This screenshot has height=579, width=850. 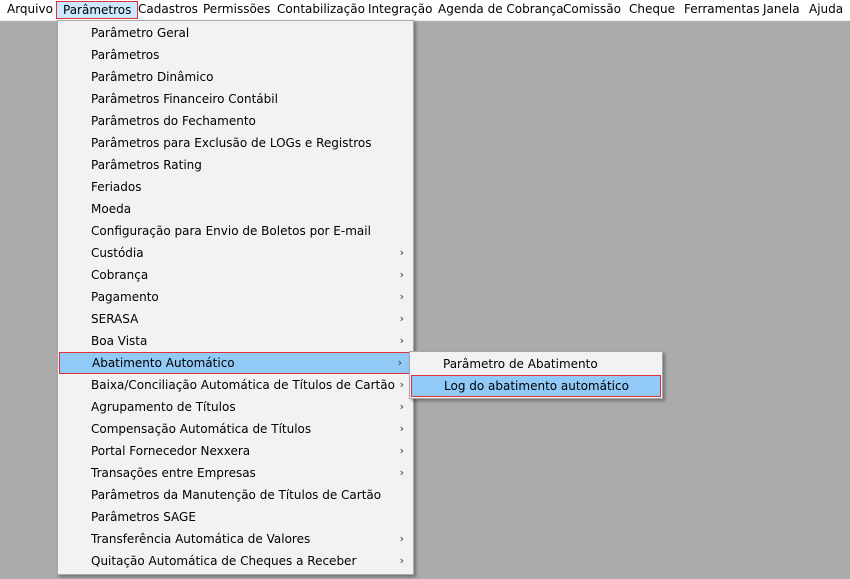 I want to click on menu-item-label: Boa Vista, so click(x=119, y=341).